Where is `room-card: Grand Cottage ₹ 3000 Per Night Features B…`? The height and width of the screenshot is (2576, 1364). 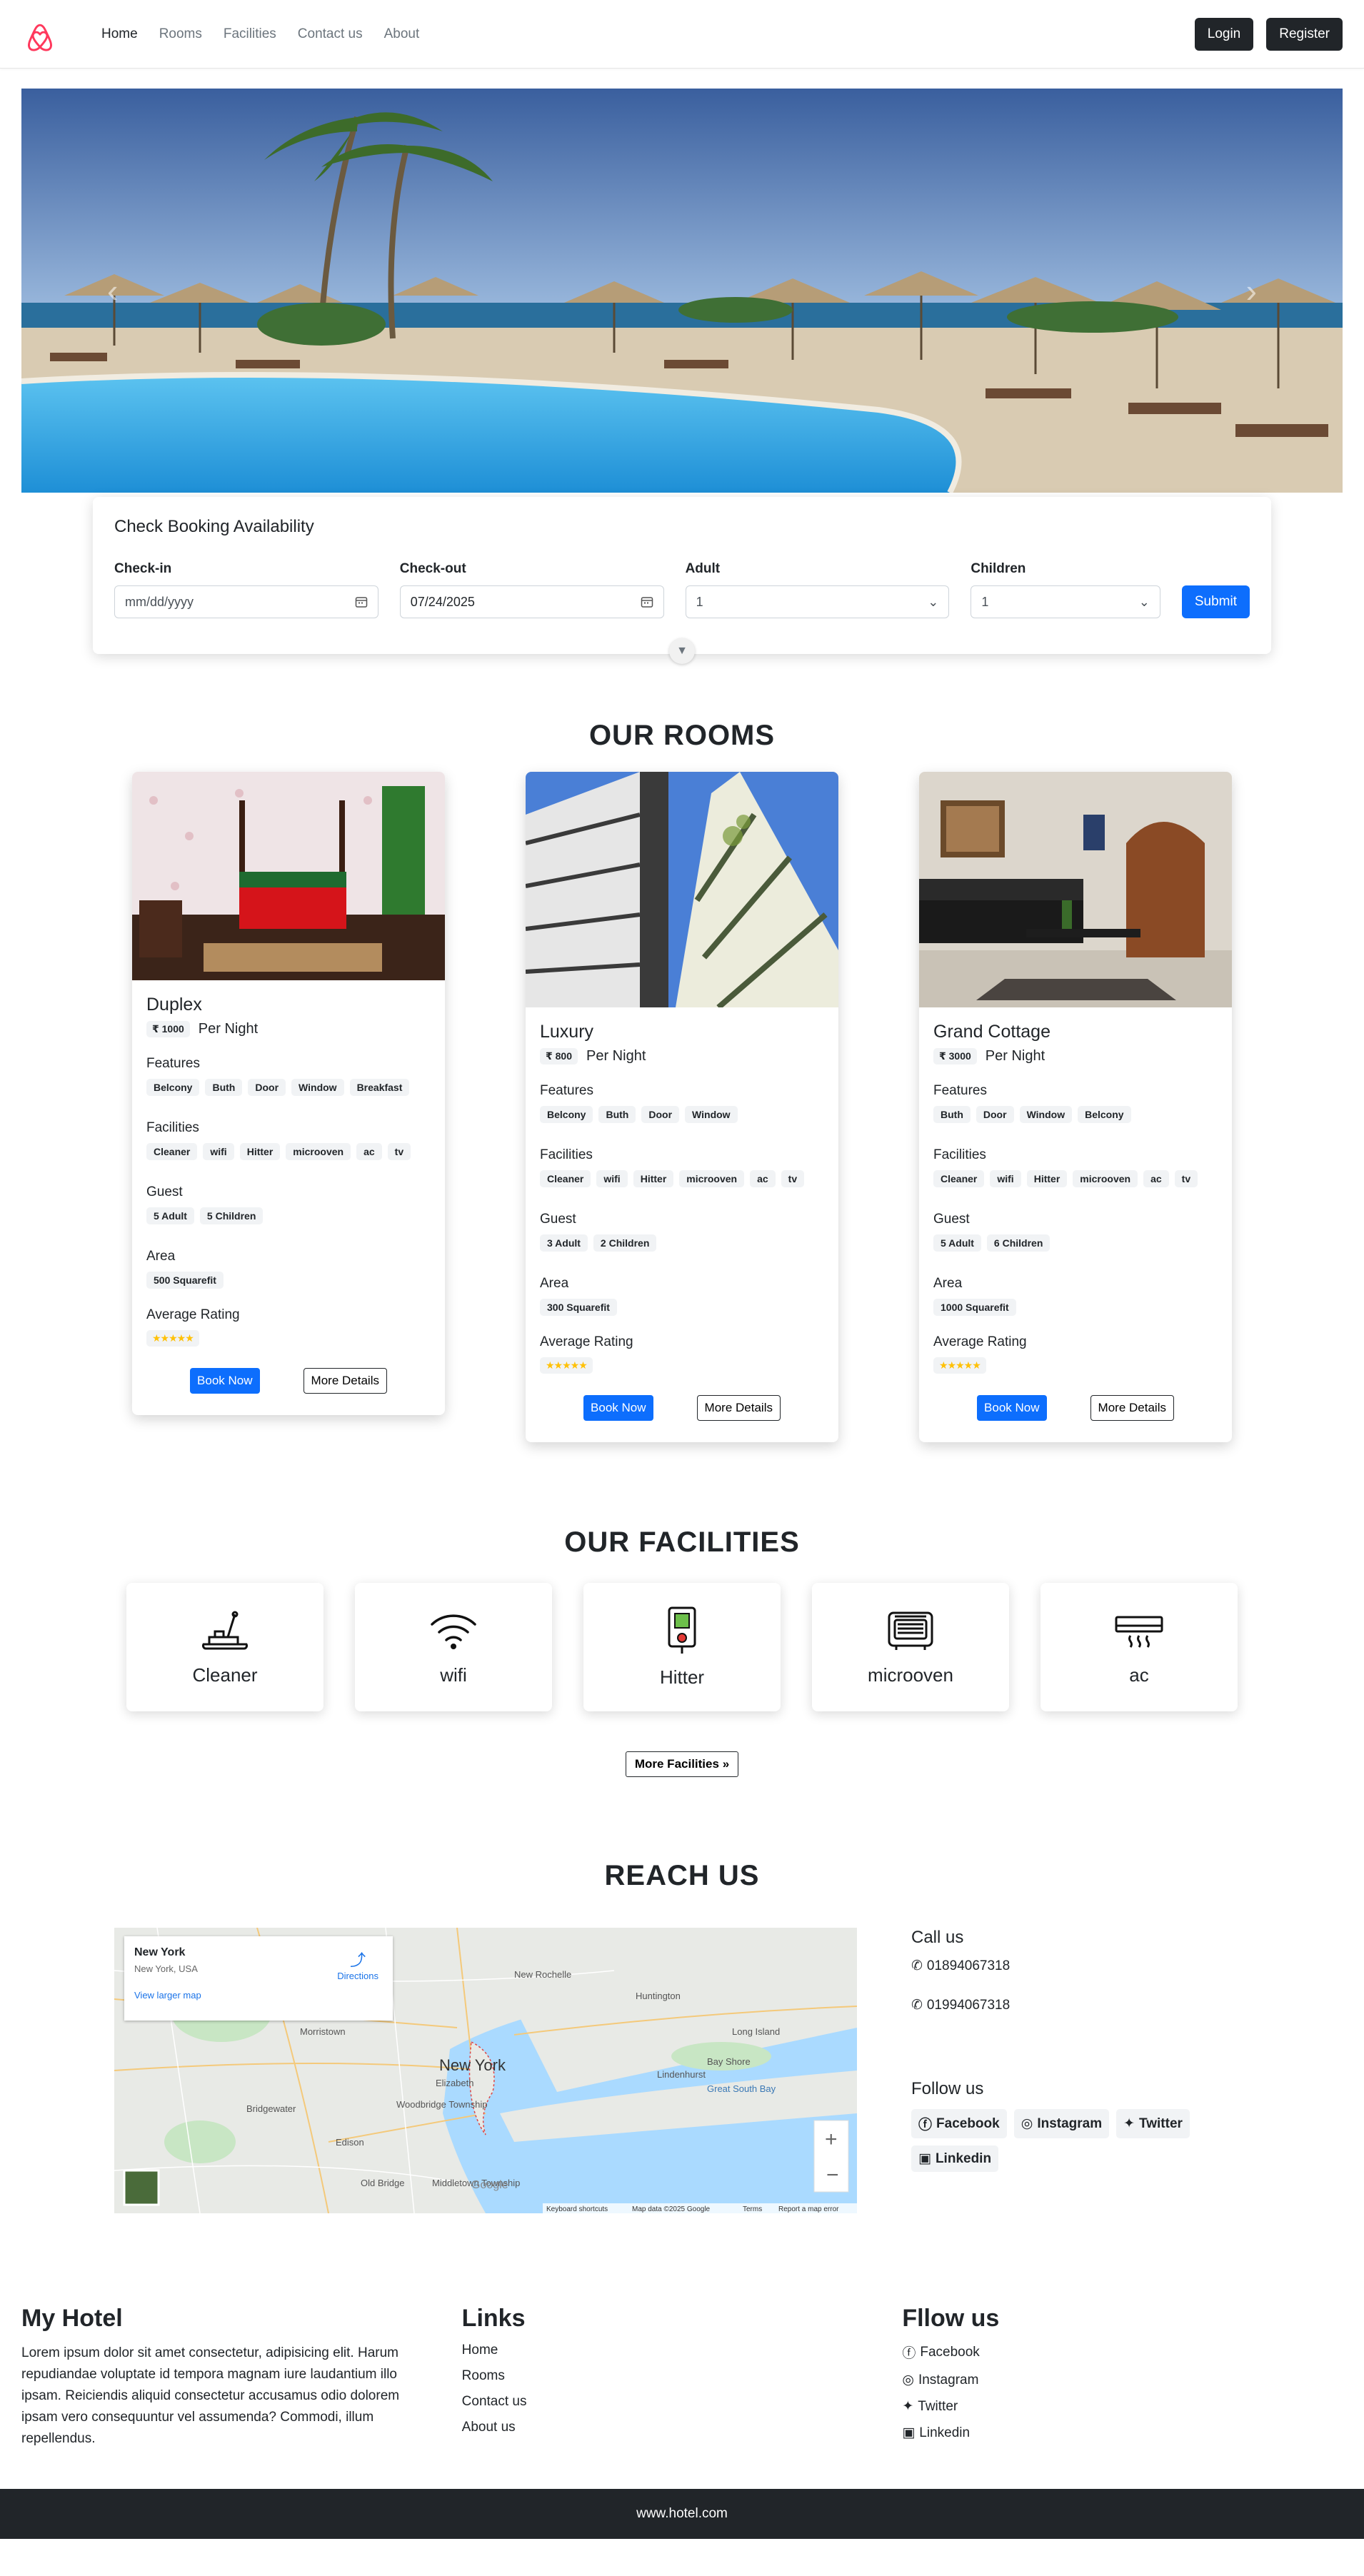
room-card: Grand Cottage ₹ 3000 Per Night Features B… is located at coordinates (1075, 1107).